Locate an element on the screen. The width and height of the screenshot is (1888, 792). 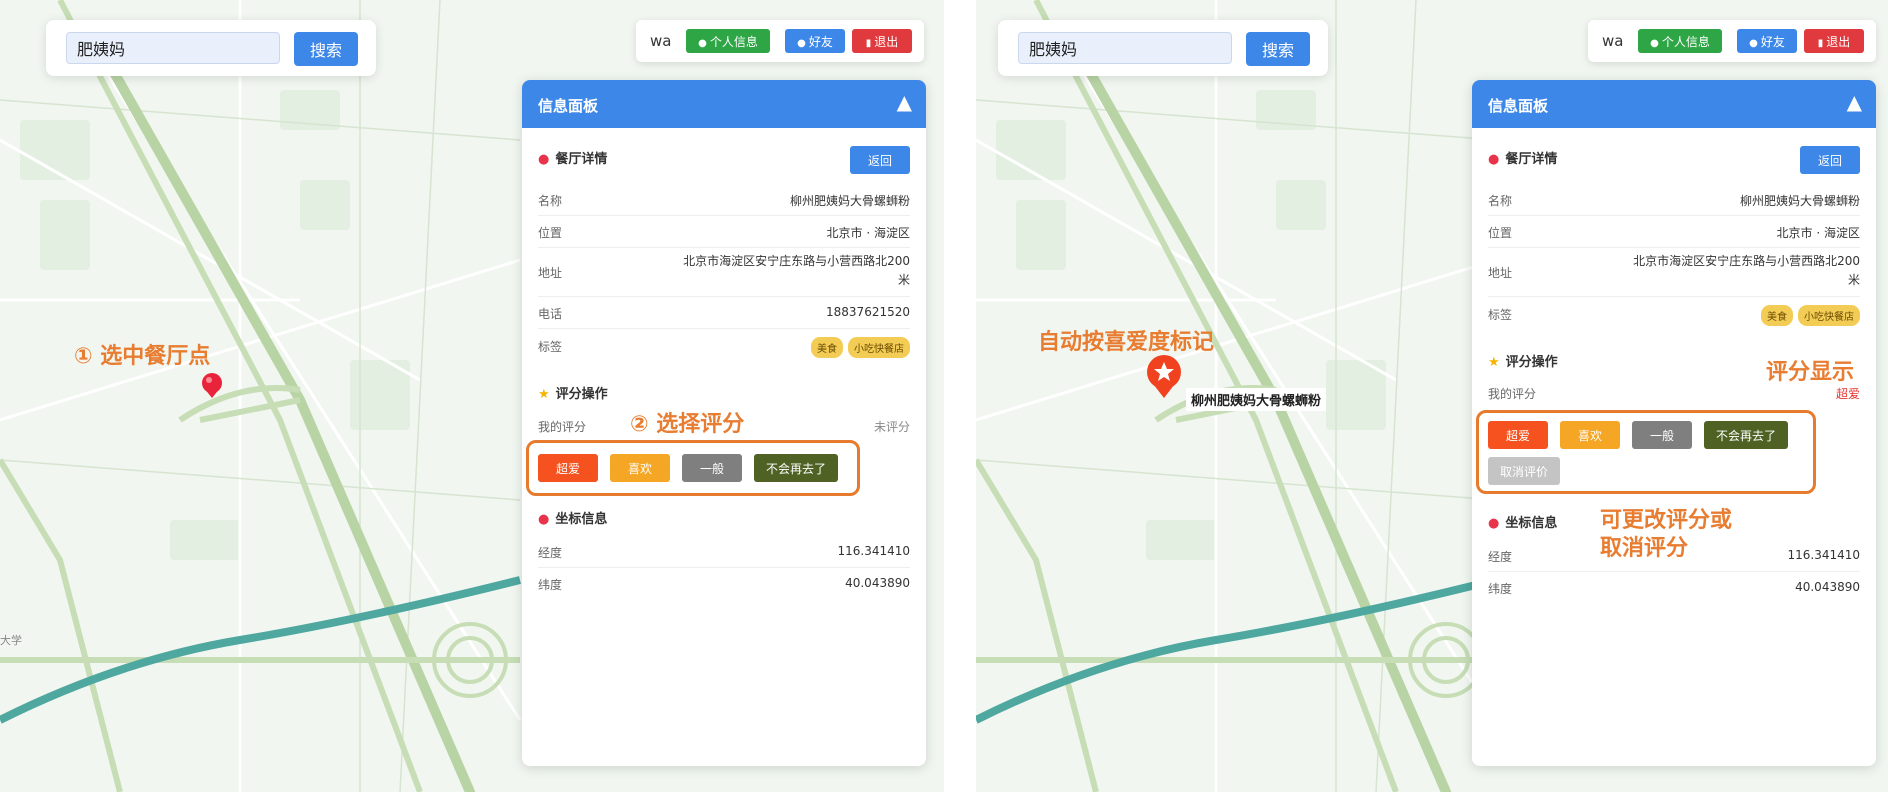
phone-label: 电话 is located at coordinates (550, 314).